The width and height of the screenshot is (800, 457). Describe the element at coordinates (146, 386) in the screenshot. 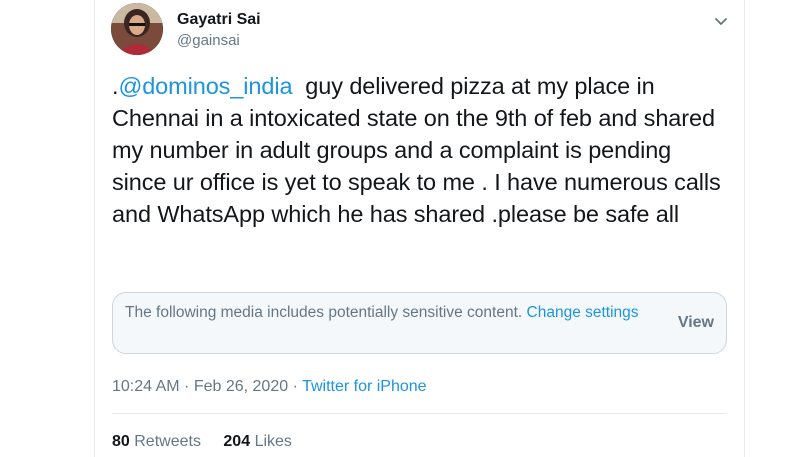

I see `tweet-time: 10:24 AM` at that location.